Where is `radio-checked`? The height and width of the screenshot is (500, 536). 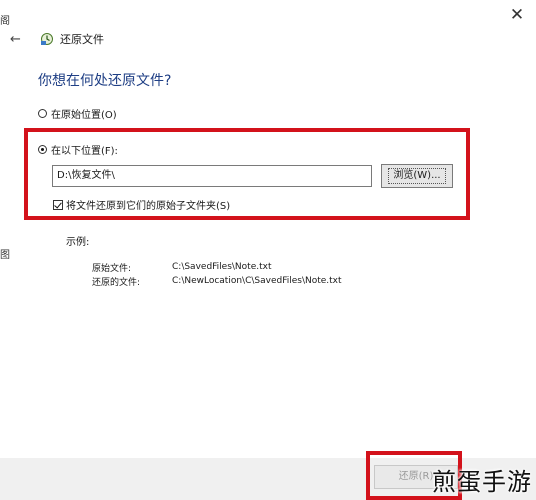
radio-checked is located at coordinates (42, 149).